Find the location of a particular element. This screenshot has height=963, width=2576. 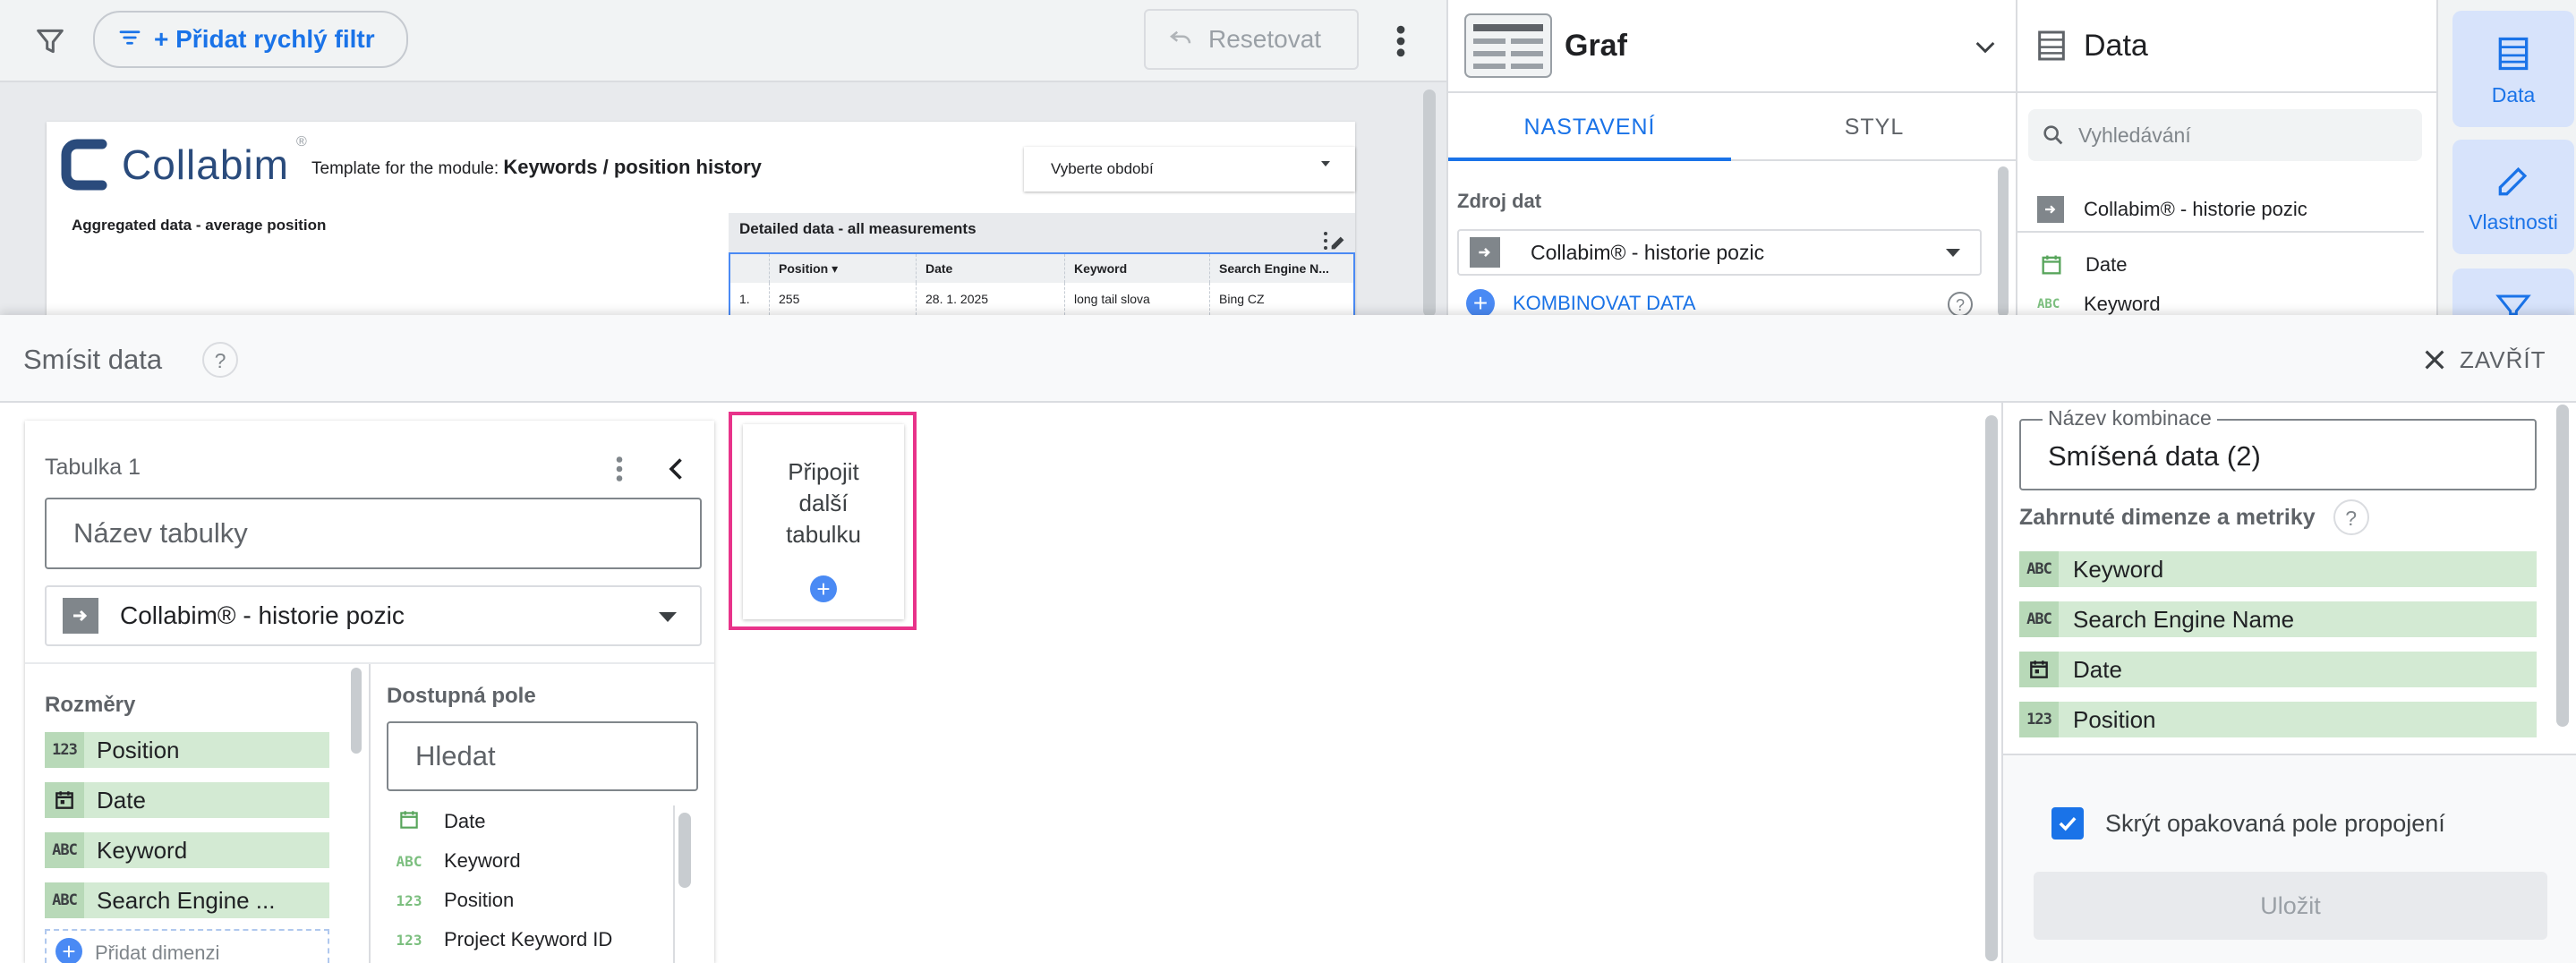

included-chip-position: 123 Position is located at coordinates (2278, 720).